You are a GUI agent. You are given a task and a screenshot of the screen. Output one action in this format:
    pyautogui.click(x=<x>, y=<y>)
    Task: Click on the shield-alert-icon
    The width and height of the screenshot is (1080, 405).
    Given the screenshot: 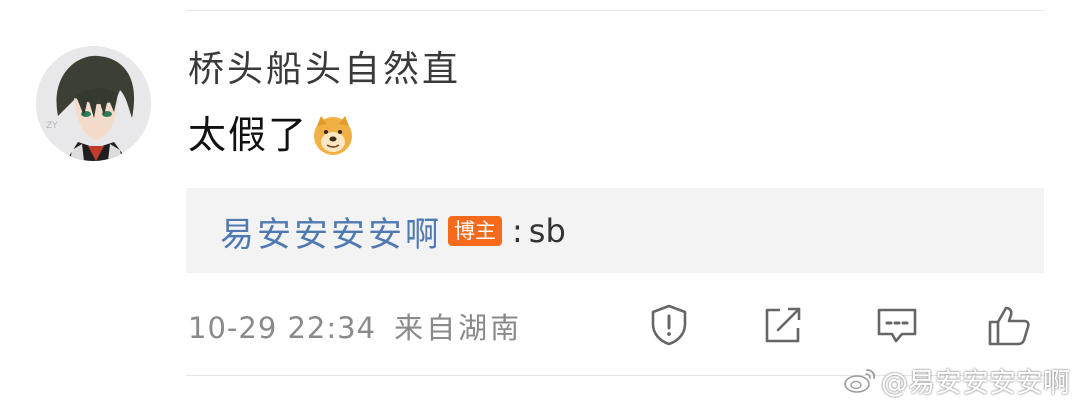 What is the action you would take?
    pyautogui.click(x=669, y=325)
    